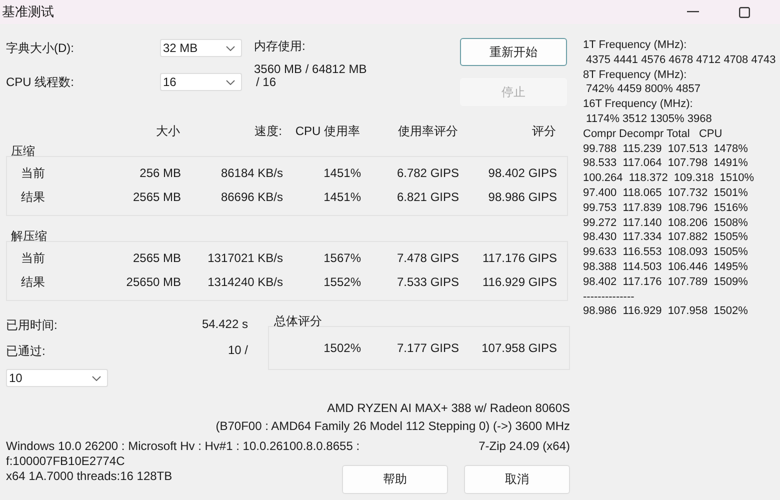  I want to click on cpu-info-line: (B70F00 : AMD64 Family 26 Model 112 Stepping 0) (->) 3600 MHz, so click(393, 426).